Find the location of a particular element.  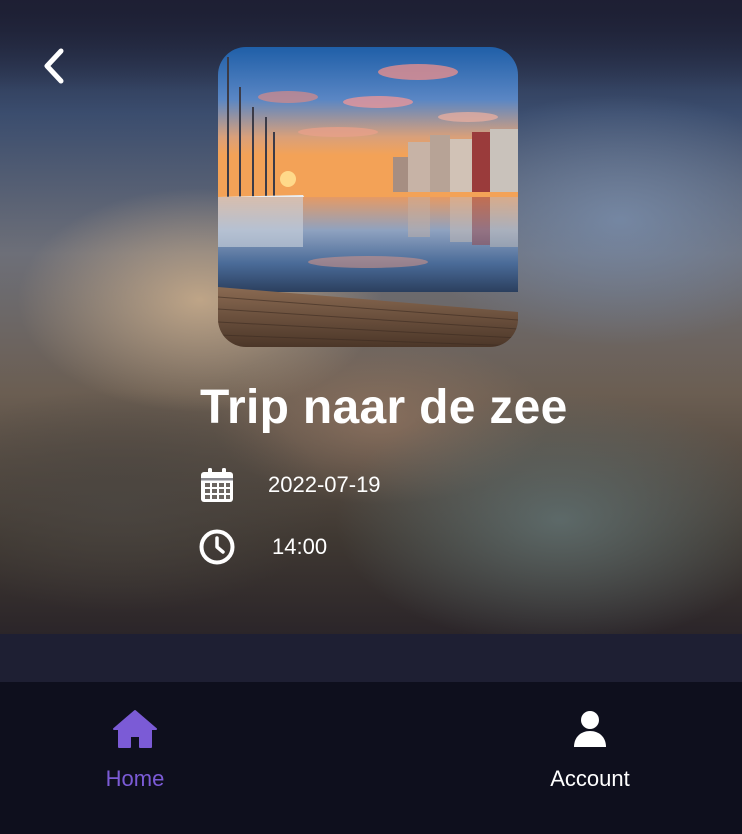

nav-item-home: Home is located at coordinates (135, 749).